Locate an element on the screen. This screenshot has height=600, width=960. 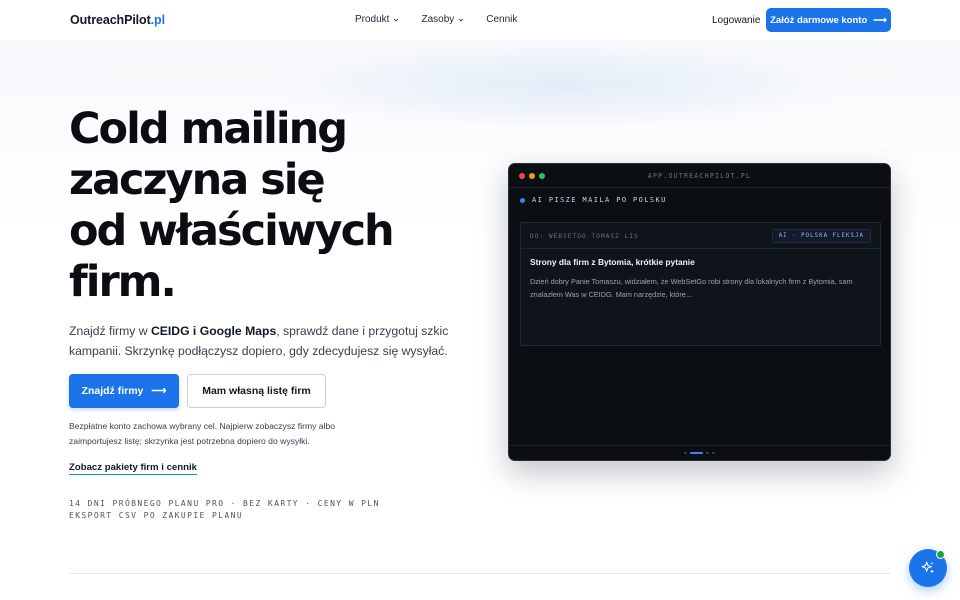
hero-title-line: Cold mailing is located at coordinates (208, 129).